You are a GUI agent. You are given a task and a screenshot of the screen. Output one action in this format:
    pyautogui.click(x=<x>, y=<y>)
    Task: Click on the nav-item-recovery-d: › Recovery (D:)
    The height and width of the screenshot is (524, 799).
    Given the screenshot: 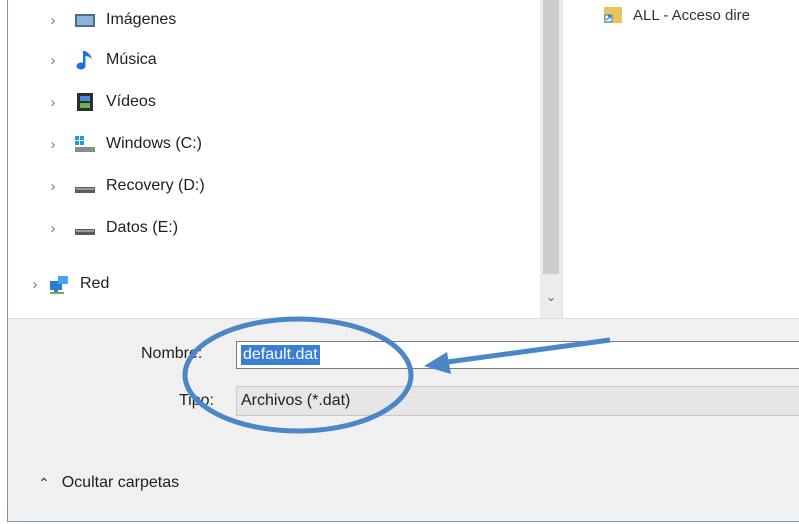 What is the action you would take?
    pyautogui.click(x=125, y=186)
    